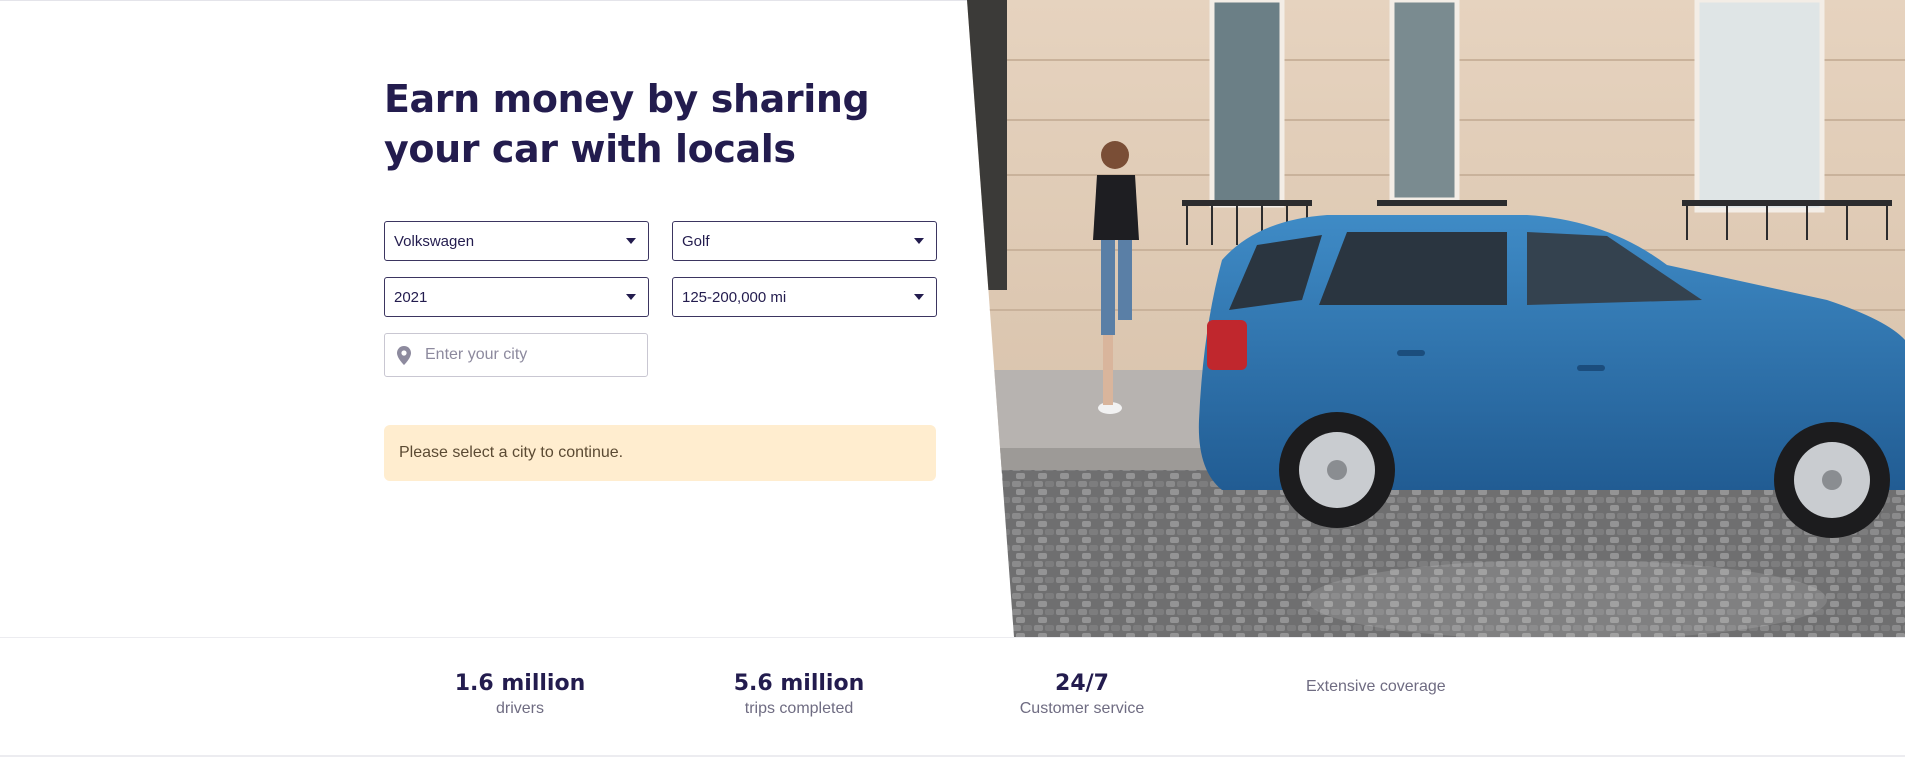 The image size is (1905, 757). What do you see at coordinates (660, 453) in the screenshot?
I see `city-warning-alert: Please select a city to continue.` at bounding box center [660, 453].